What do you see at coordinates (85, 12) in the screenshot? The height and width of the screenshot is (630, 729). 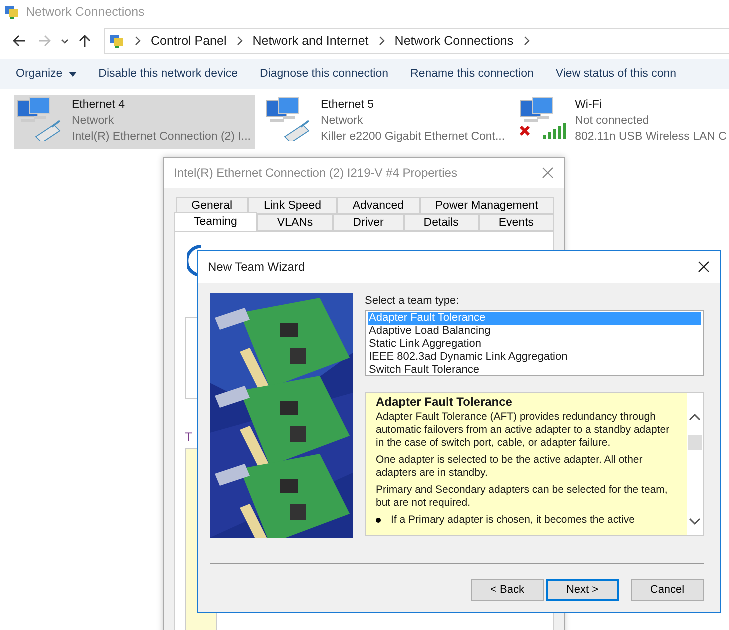 I see `window-title: Network Connections` at bounding box center [85, 12].